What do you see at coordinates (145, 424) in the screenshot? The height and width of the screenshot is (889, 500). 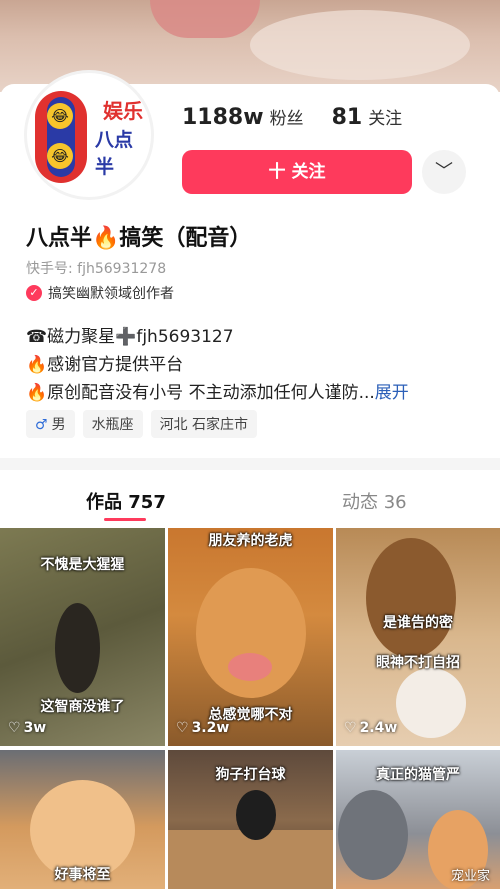 I see `profile-tags: ♂ 男 水瓶座 河北 石家庄市` at bounding box center [145, 424].